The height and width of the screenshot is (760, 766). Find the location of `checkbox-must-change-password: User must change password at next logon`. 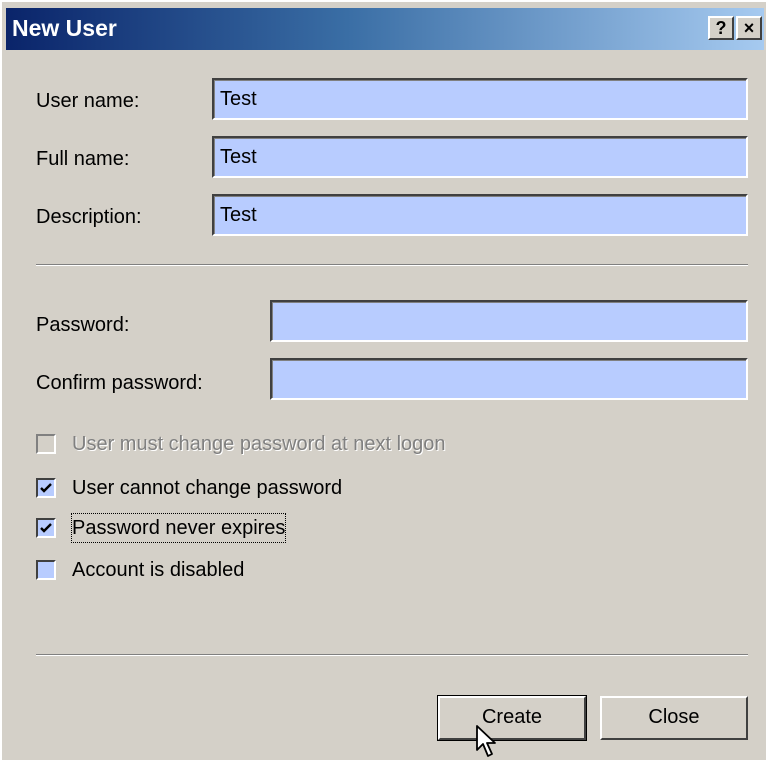

checkbox-must-change-password: User must change password at next logon is located at coordinates (276, 445).